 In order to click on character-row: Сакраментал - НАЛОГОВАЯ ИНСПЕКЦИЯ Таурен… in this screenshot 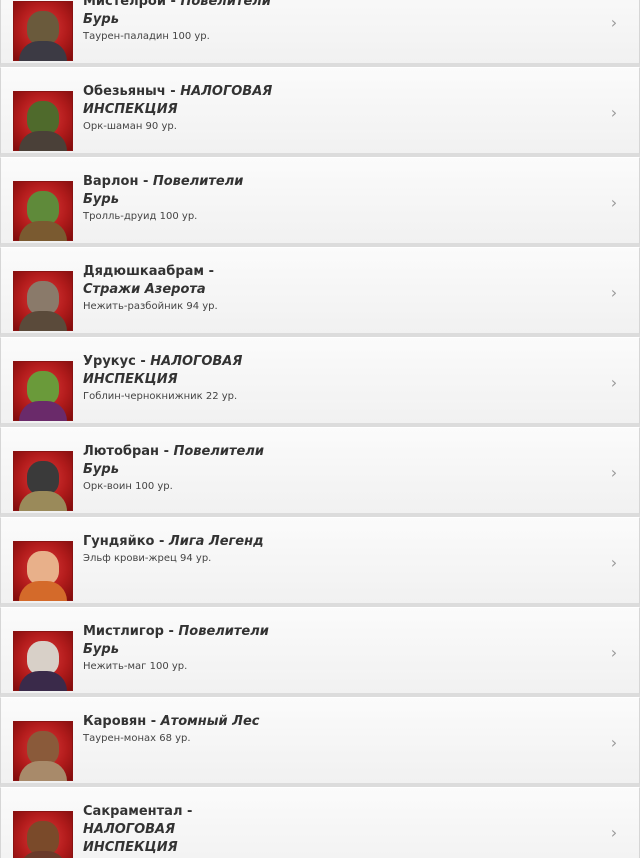, I will do `click(320, 822)`.